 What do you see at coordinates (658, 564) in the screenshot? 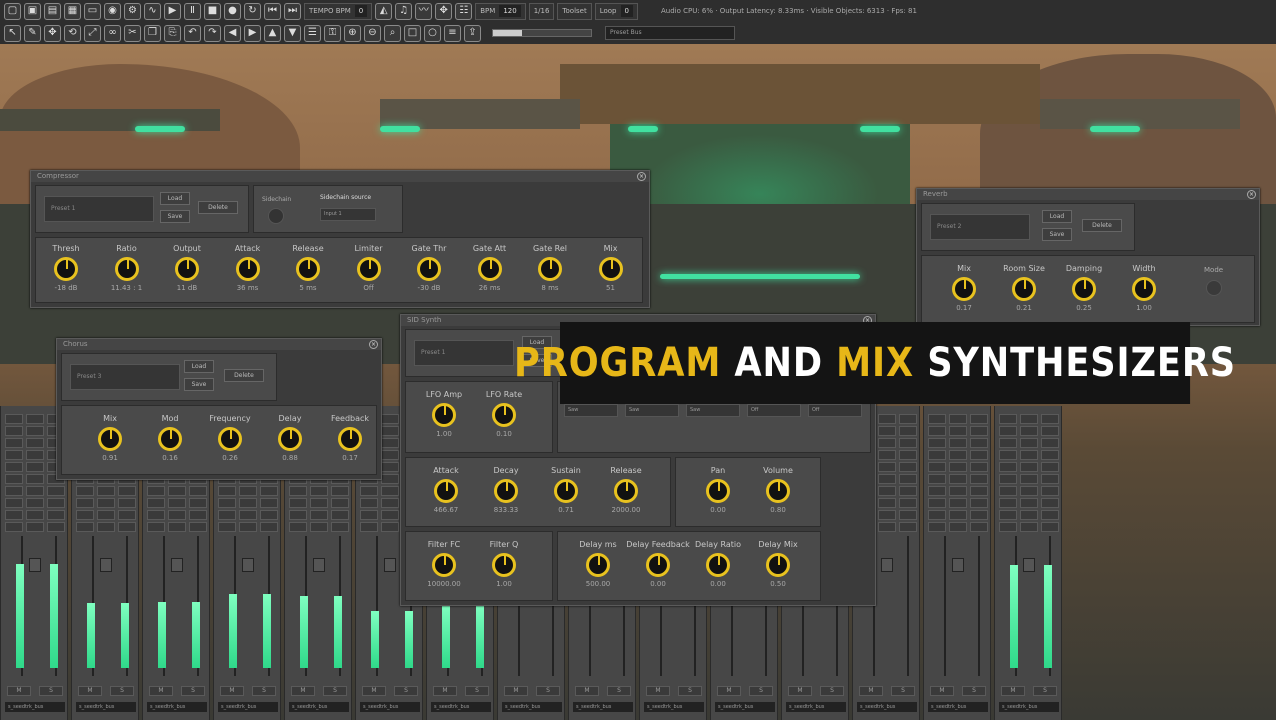
I see `knob: Delay Feedback 0.00` at bounding box center [658, 564].